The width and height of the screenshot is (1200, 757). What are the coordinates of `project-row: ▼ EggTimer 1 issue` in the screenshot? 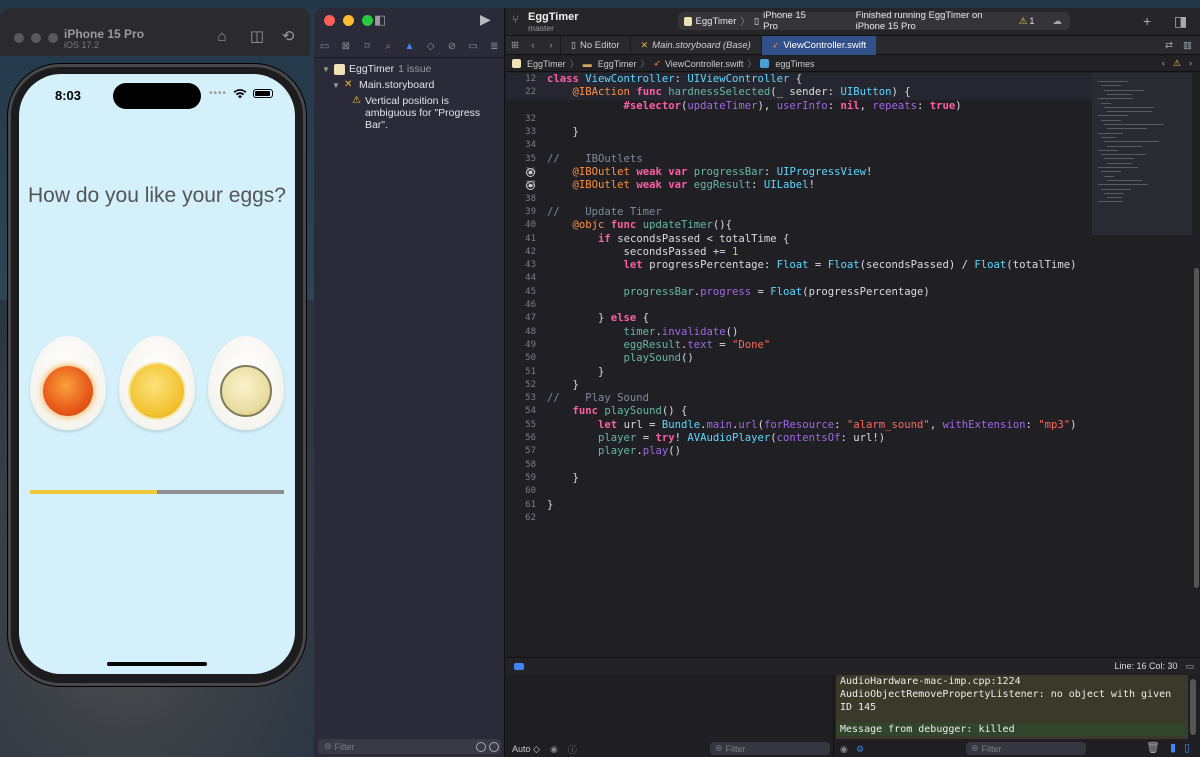 It's located at (409, 69).